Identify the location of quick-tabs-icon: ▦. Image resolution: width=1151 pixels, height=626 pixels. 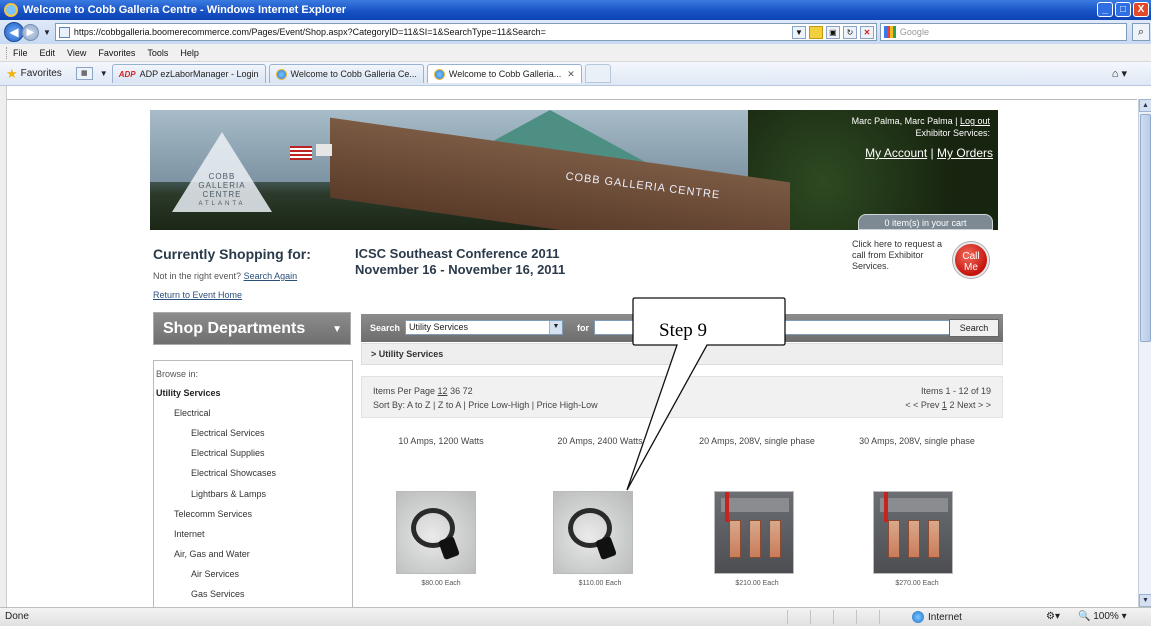
(84, 73).